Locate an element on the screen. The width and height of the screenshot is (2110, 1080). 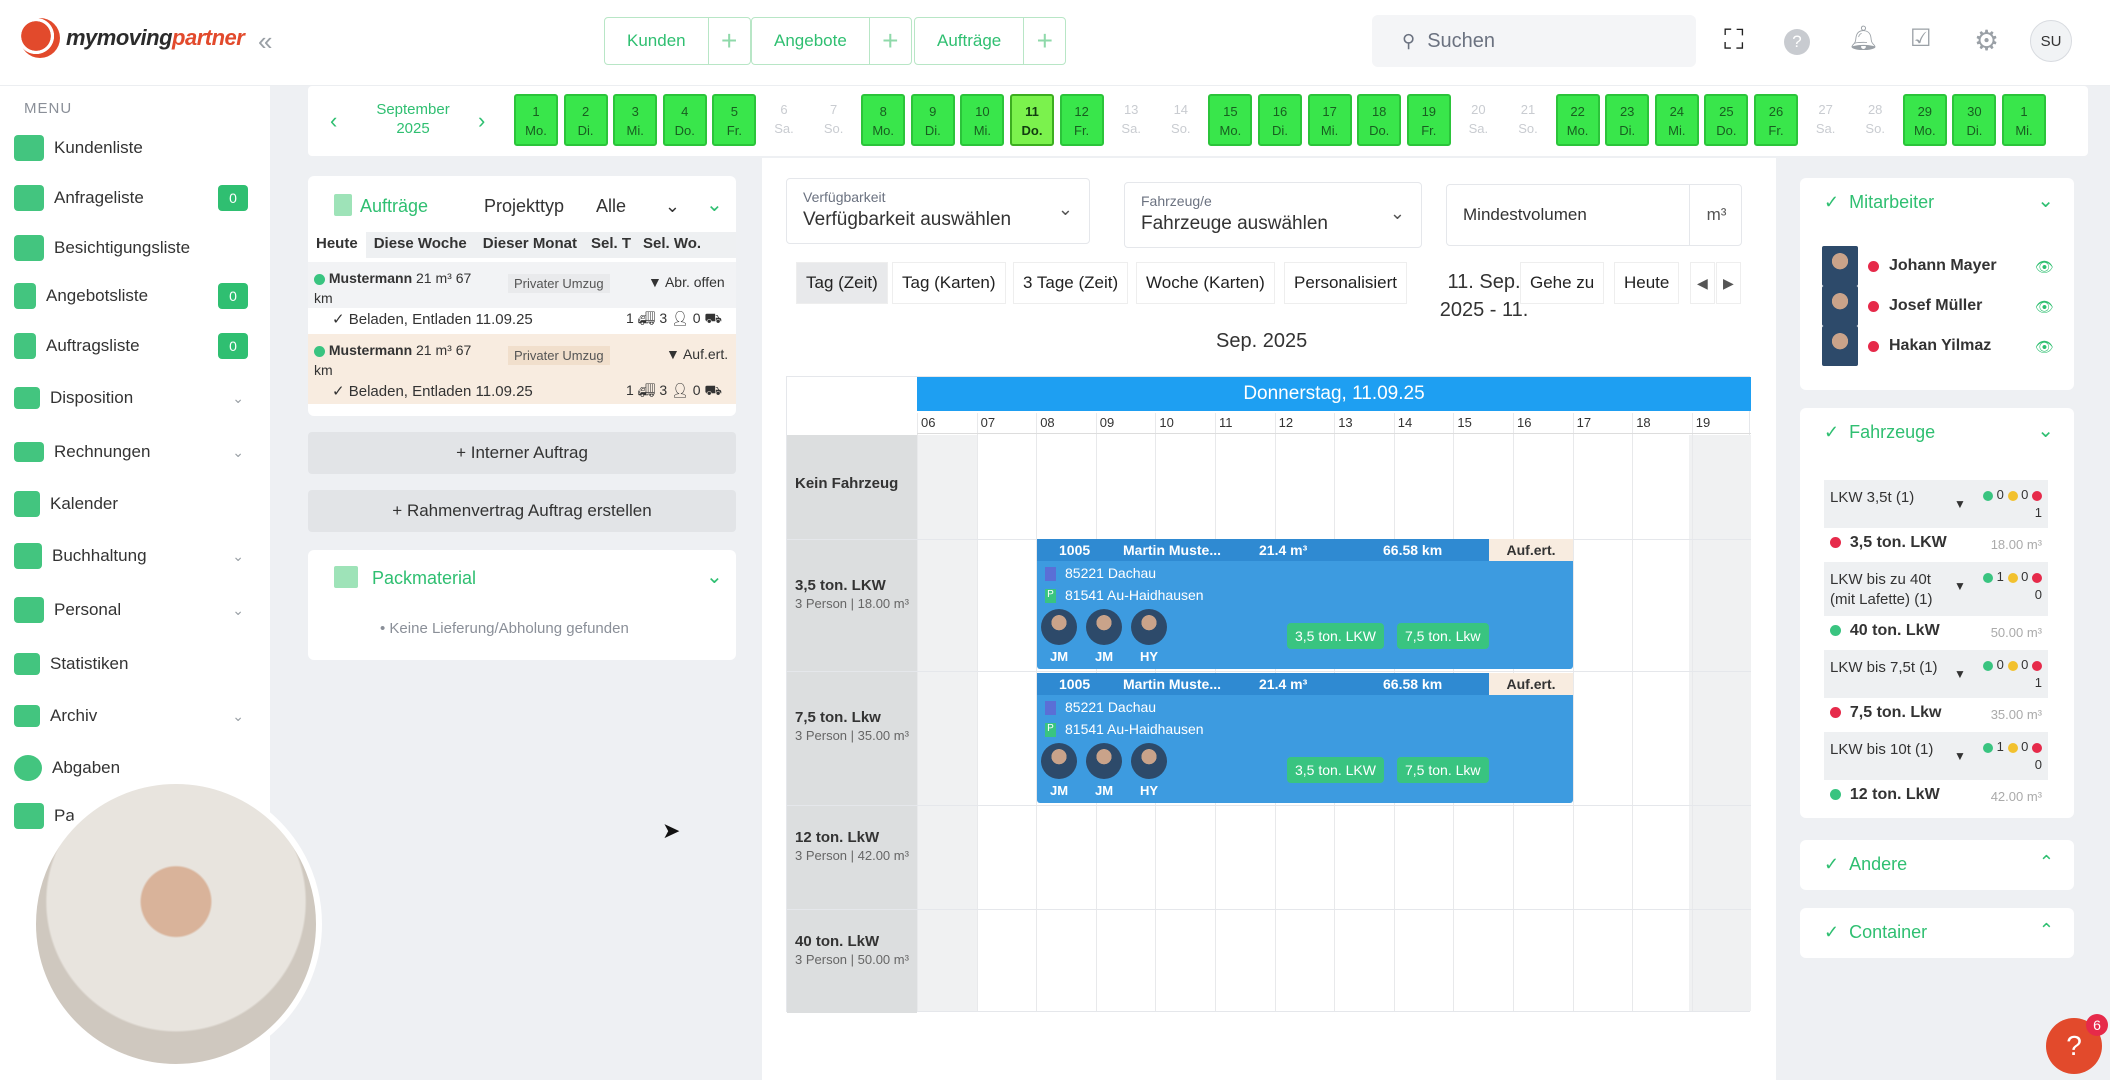
collapse-sidebar-icon: « is located at coordinates (265, 41).